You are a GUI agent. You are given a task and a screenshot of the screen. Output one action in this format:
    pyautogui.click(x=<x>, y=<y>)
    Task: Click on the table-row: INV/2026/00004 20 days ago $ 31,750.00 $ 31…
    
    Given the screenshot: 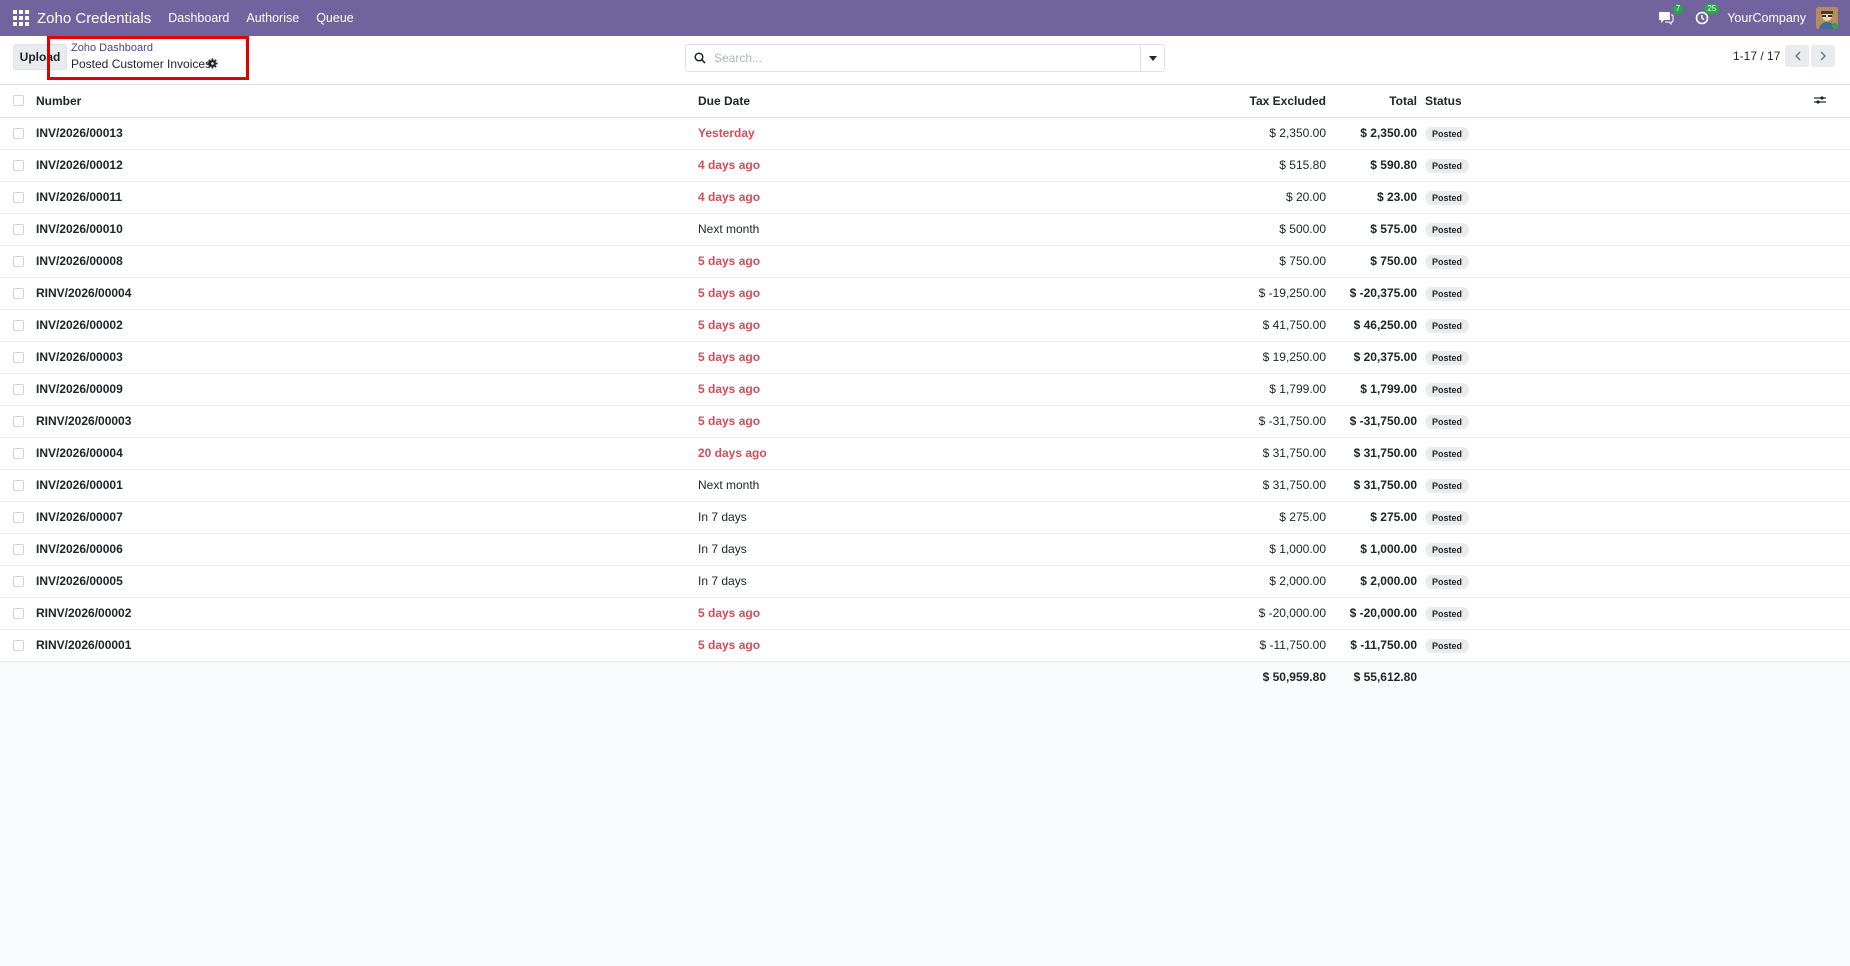 What is the action you would take?
    pyautogui.click(x=925, y=453)
    